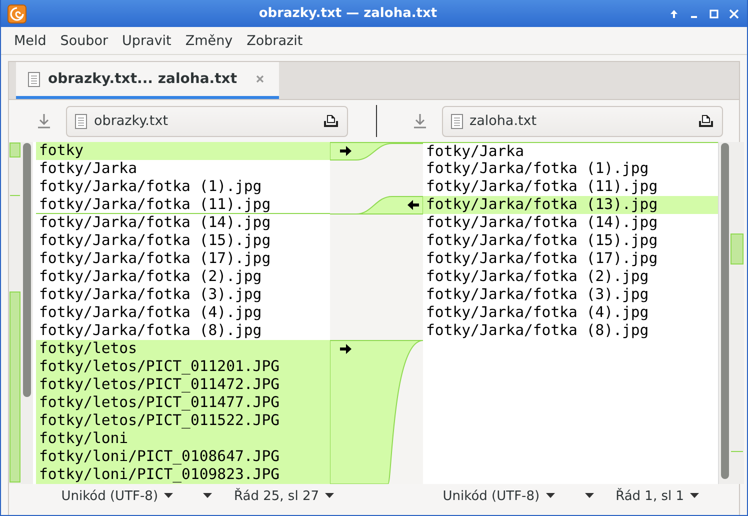  What do you see at coordinates (17, 14) in the screenshot?
I see `app-logo-icon` at bounding box center [17, 14].